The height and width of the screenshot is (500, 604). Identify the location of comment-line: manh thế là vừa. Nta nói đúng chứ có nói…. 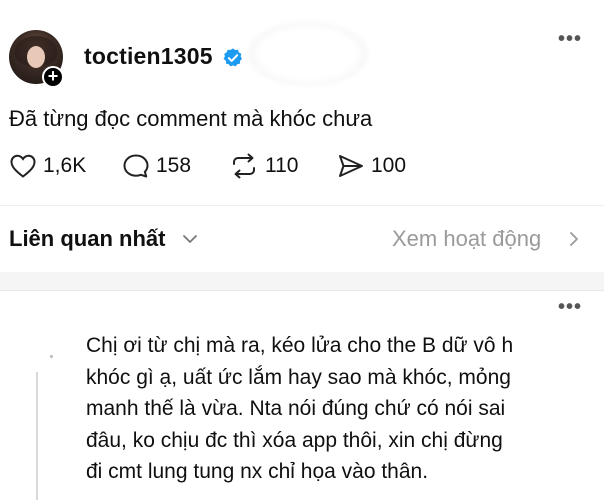
(296, 408).